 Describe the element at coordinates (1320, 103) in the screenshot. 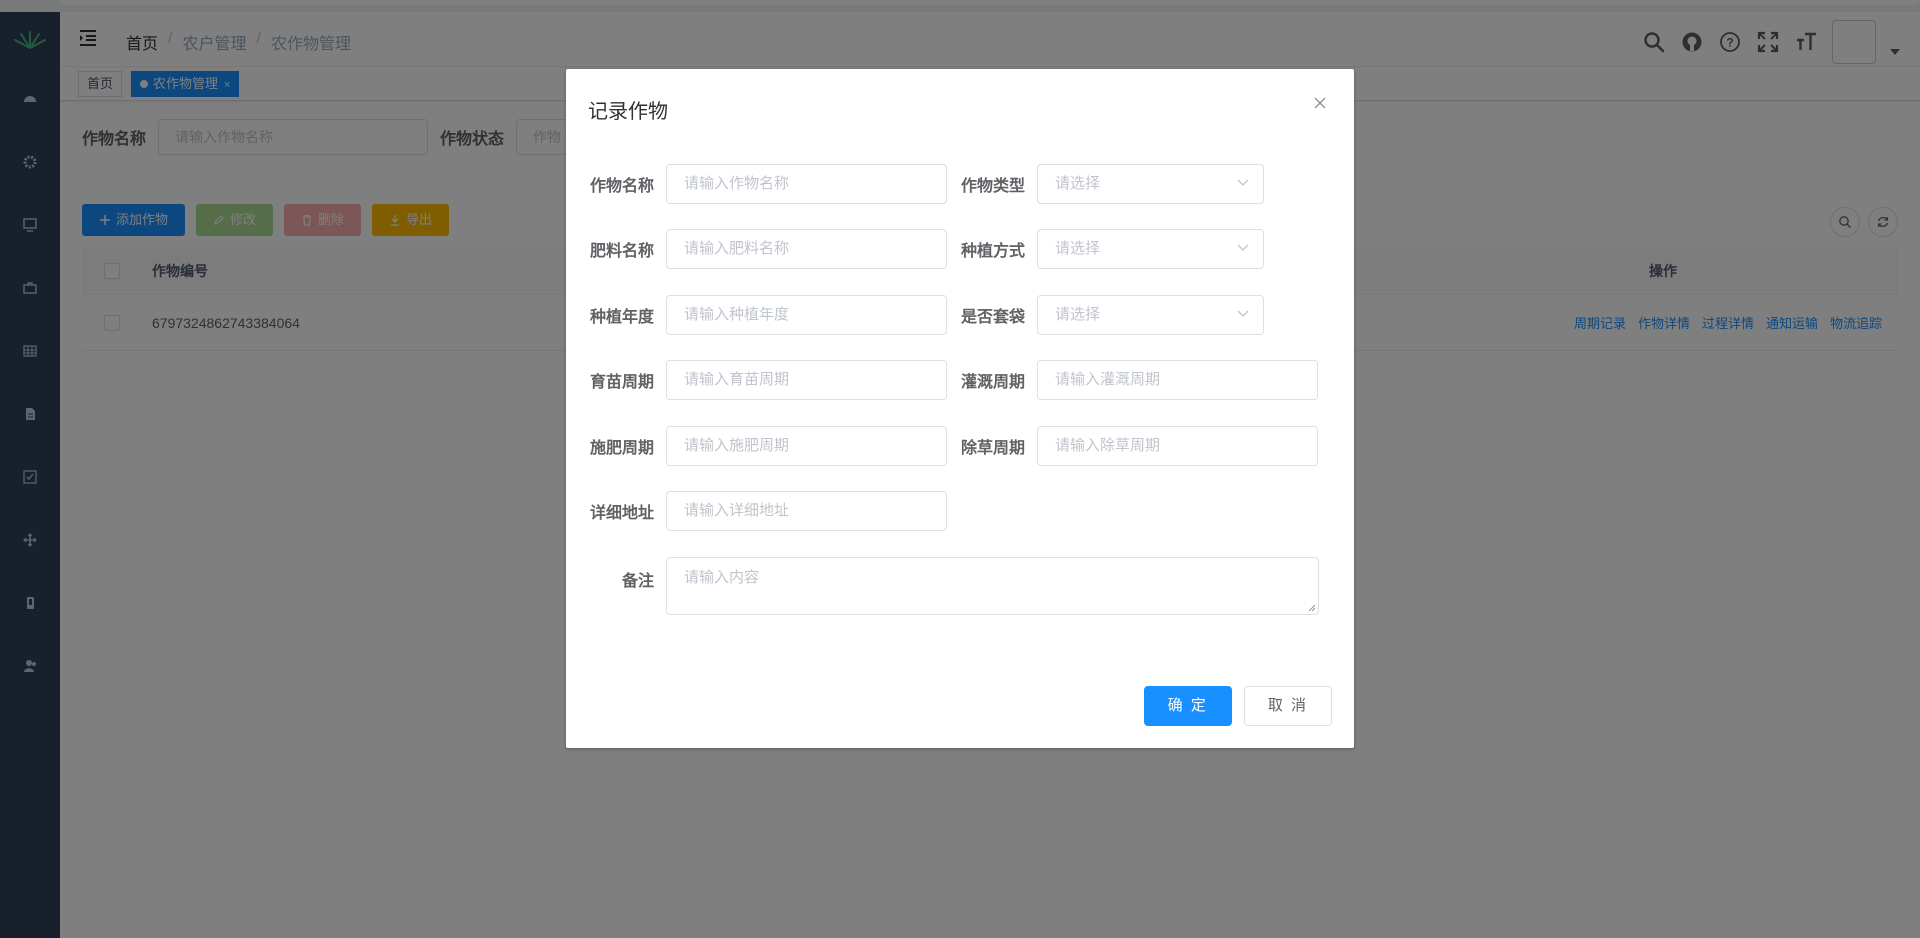

I see `close-icon` at that location.